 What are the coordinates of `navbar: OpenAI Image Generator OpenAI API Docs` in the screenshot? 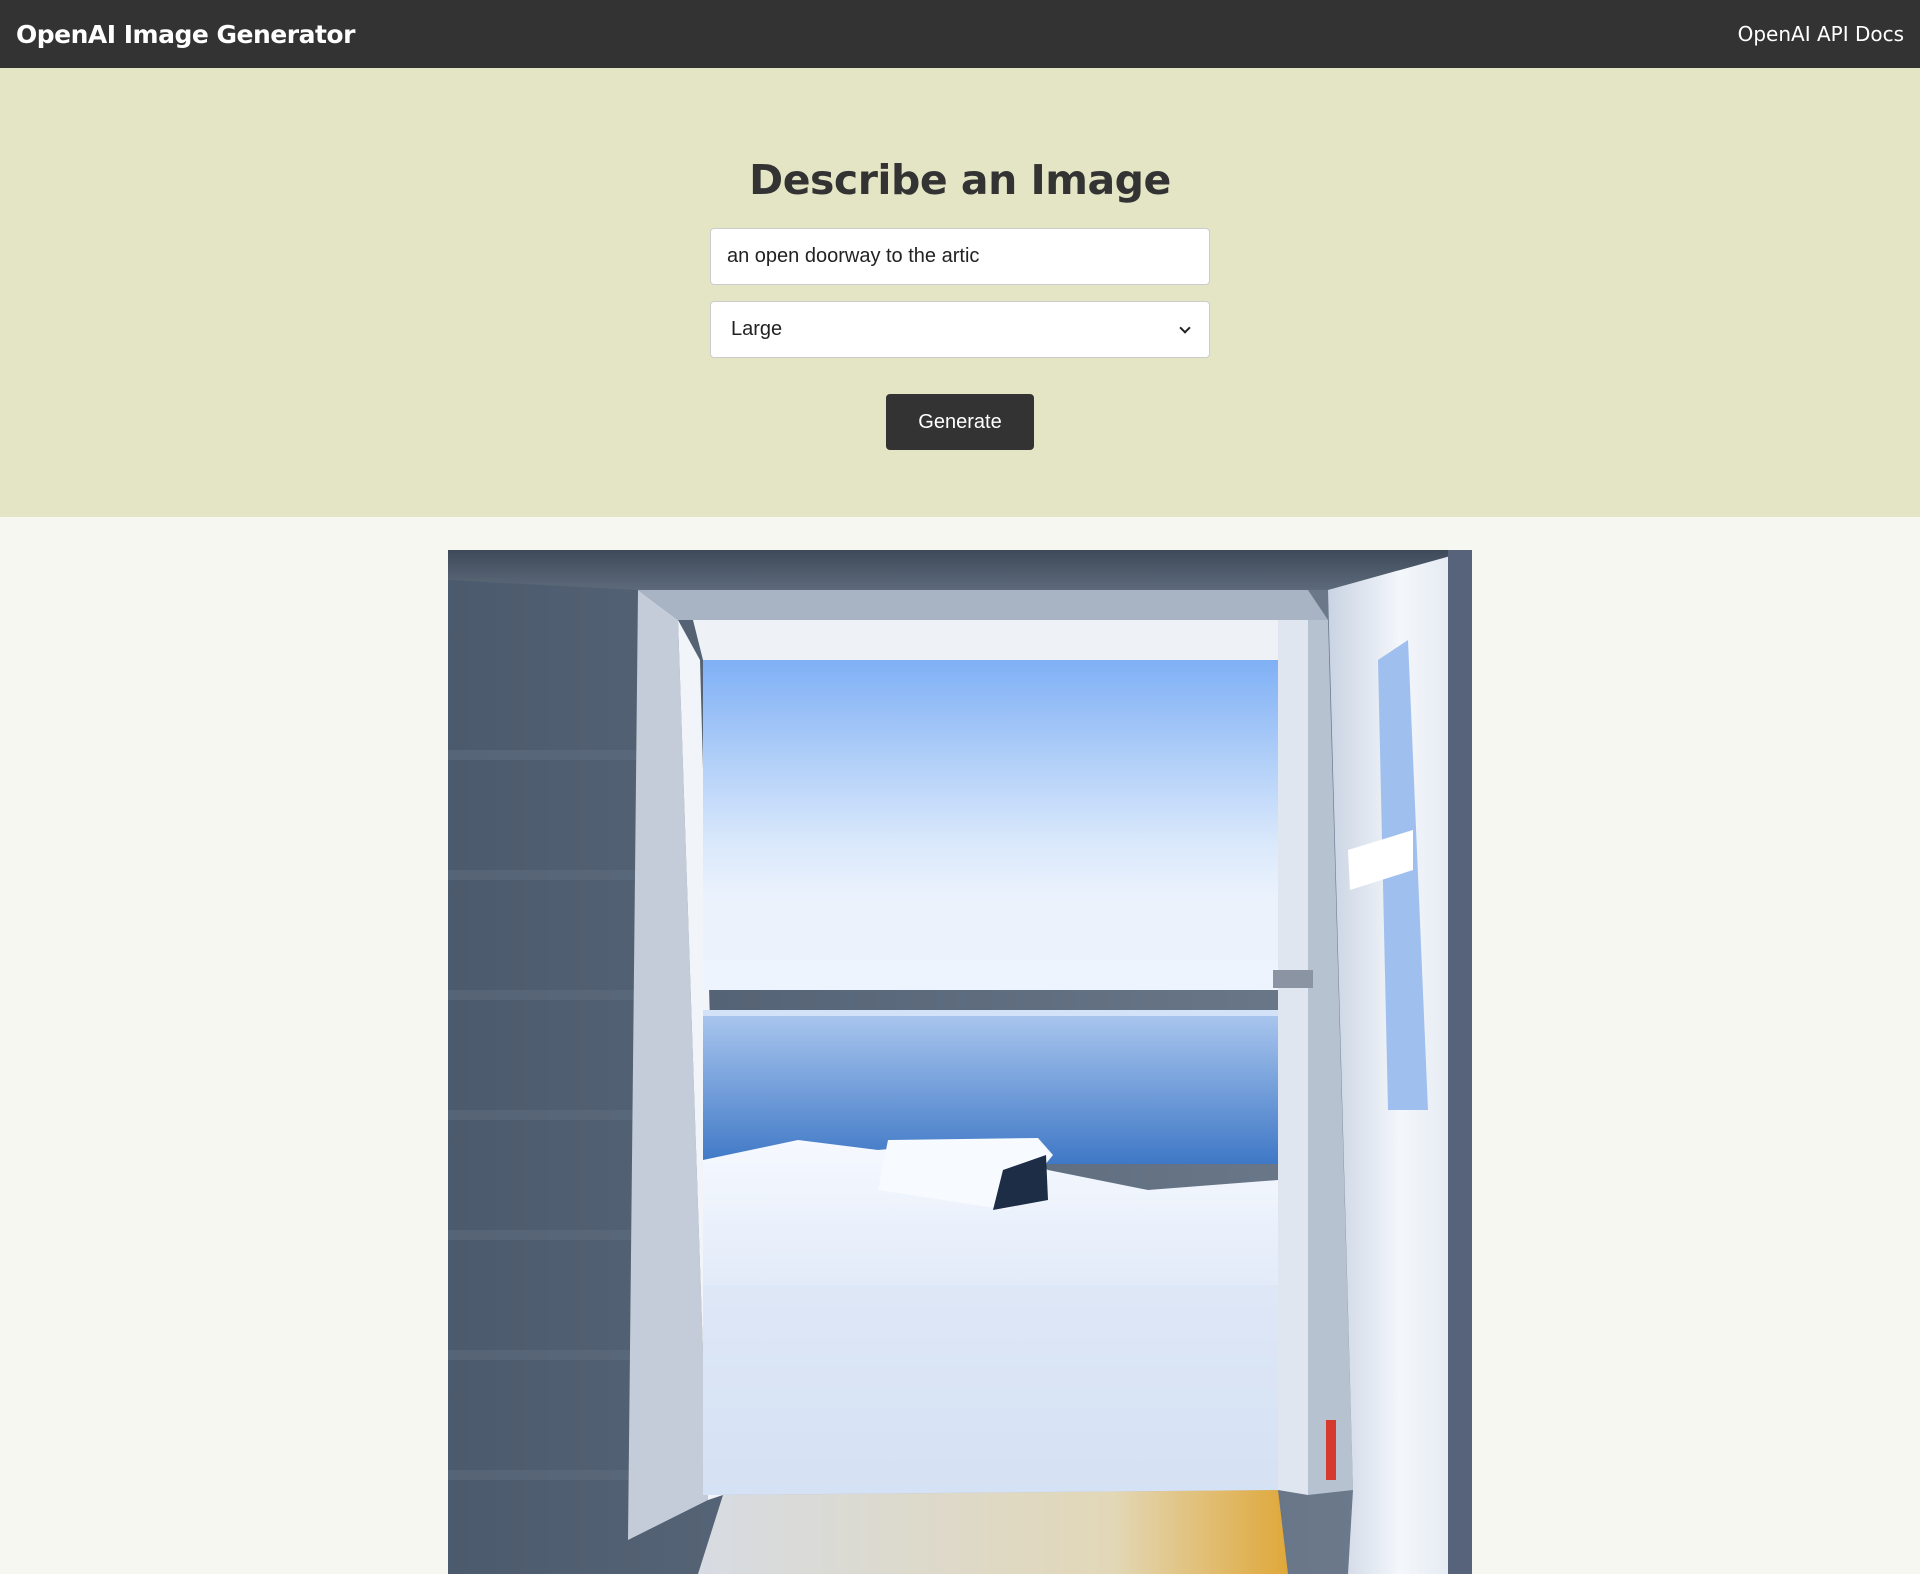 It's located at (960, 34).